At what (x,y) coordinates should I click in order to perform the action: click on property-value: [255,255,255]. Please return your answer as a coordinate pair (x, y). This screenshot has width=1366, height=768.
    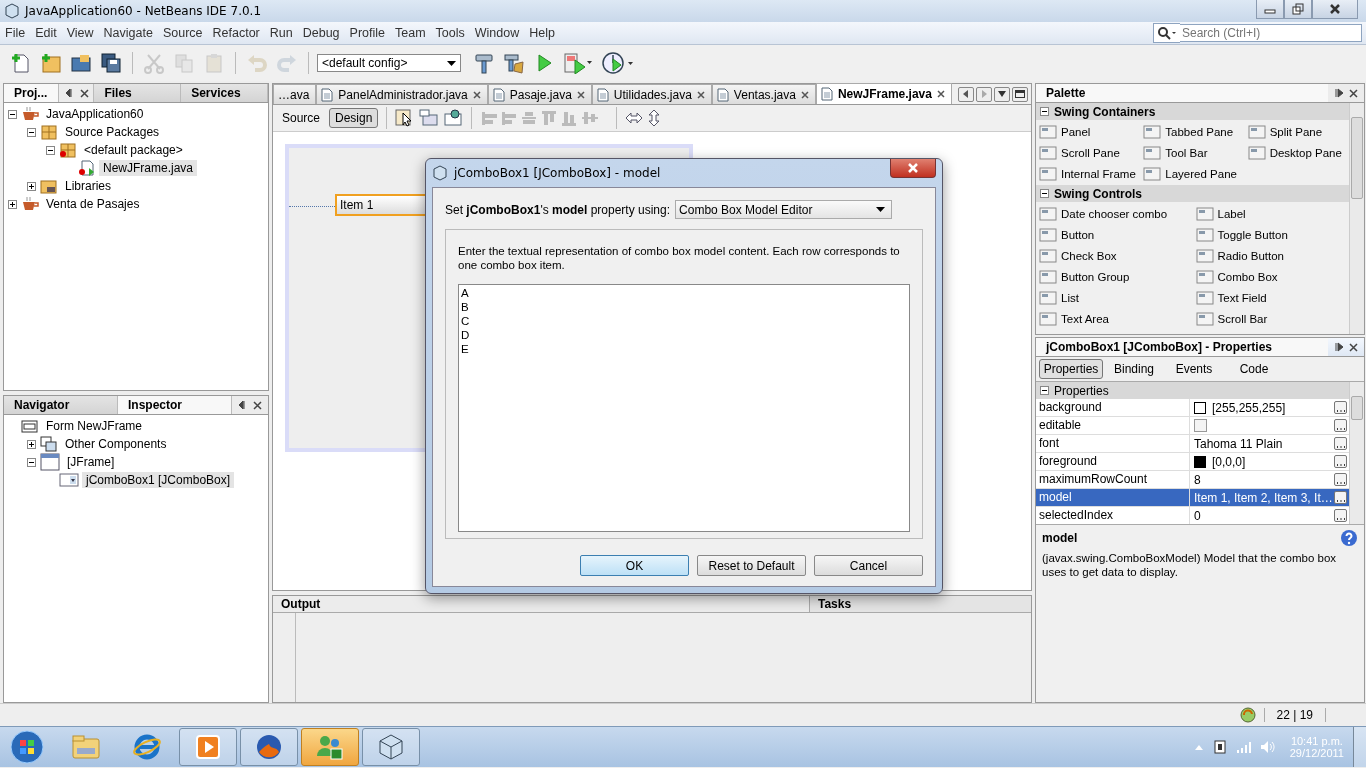
    Looking at the image, I should click on (1249, 407).